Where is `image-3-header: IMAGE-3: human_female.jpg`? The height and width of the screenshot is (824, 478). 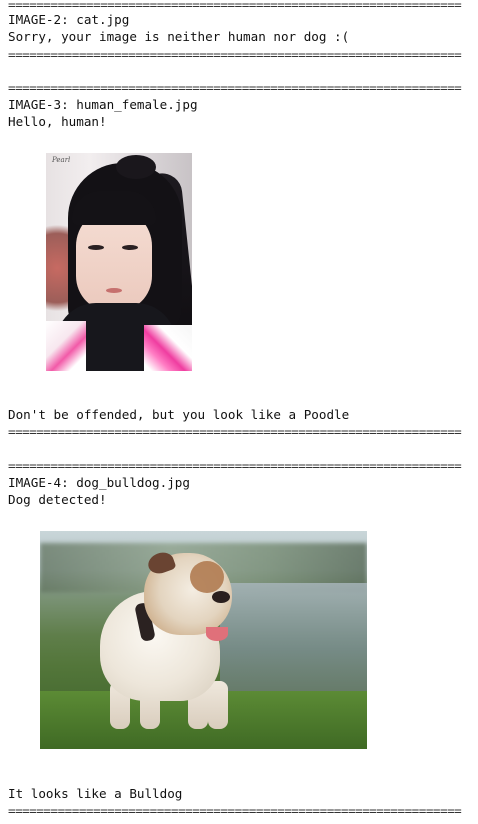 image-3-header: IMAGE-3: human_female.jpg is located at coordinates (103, 104).